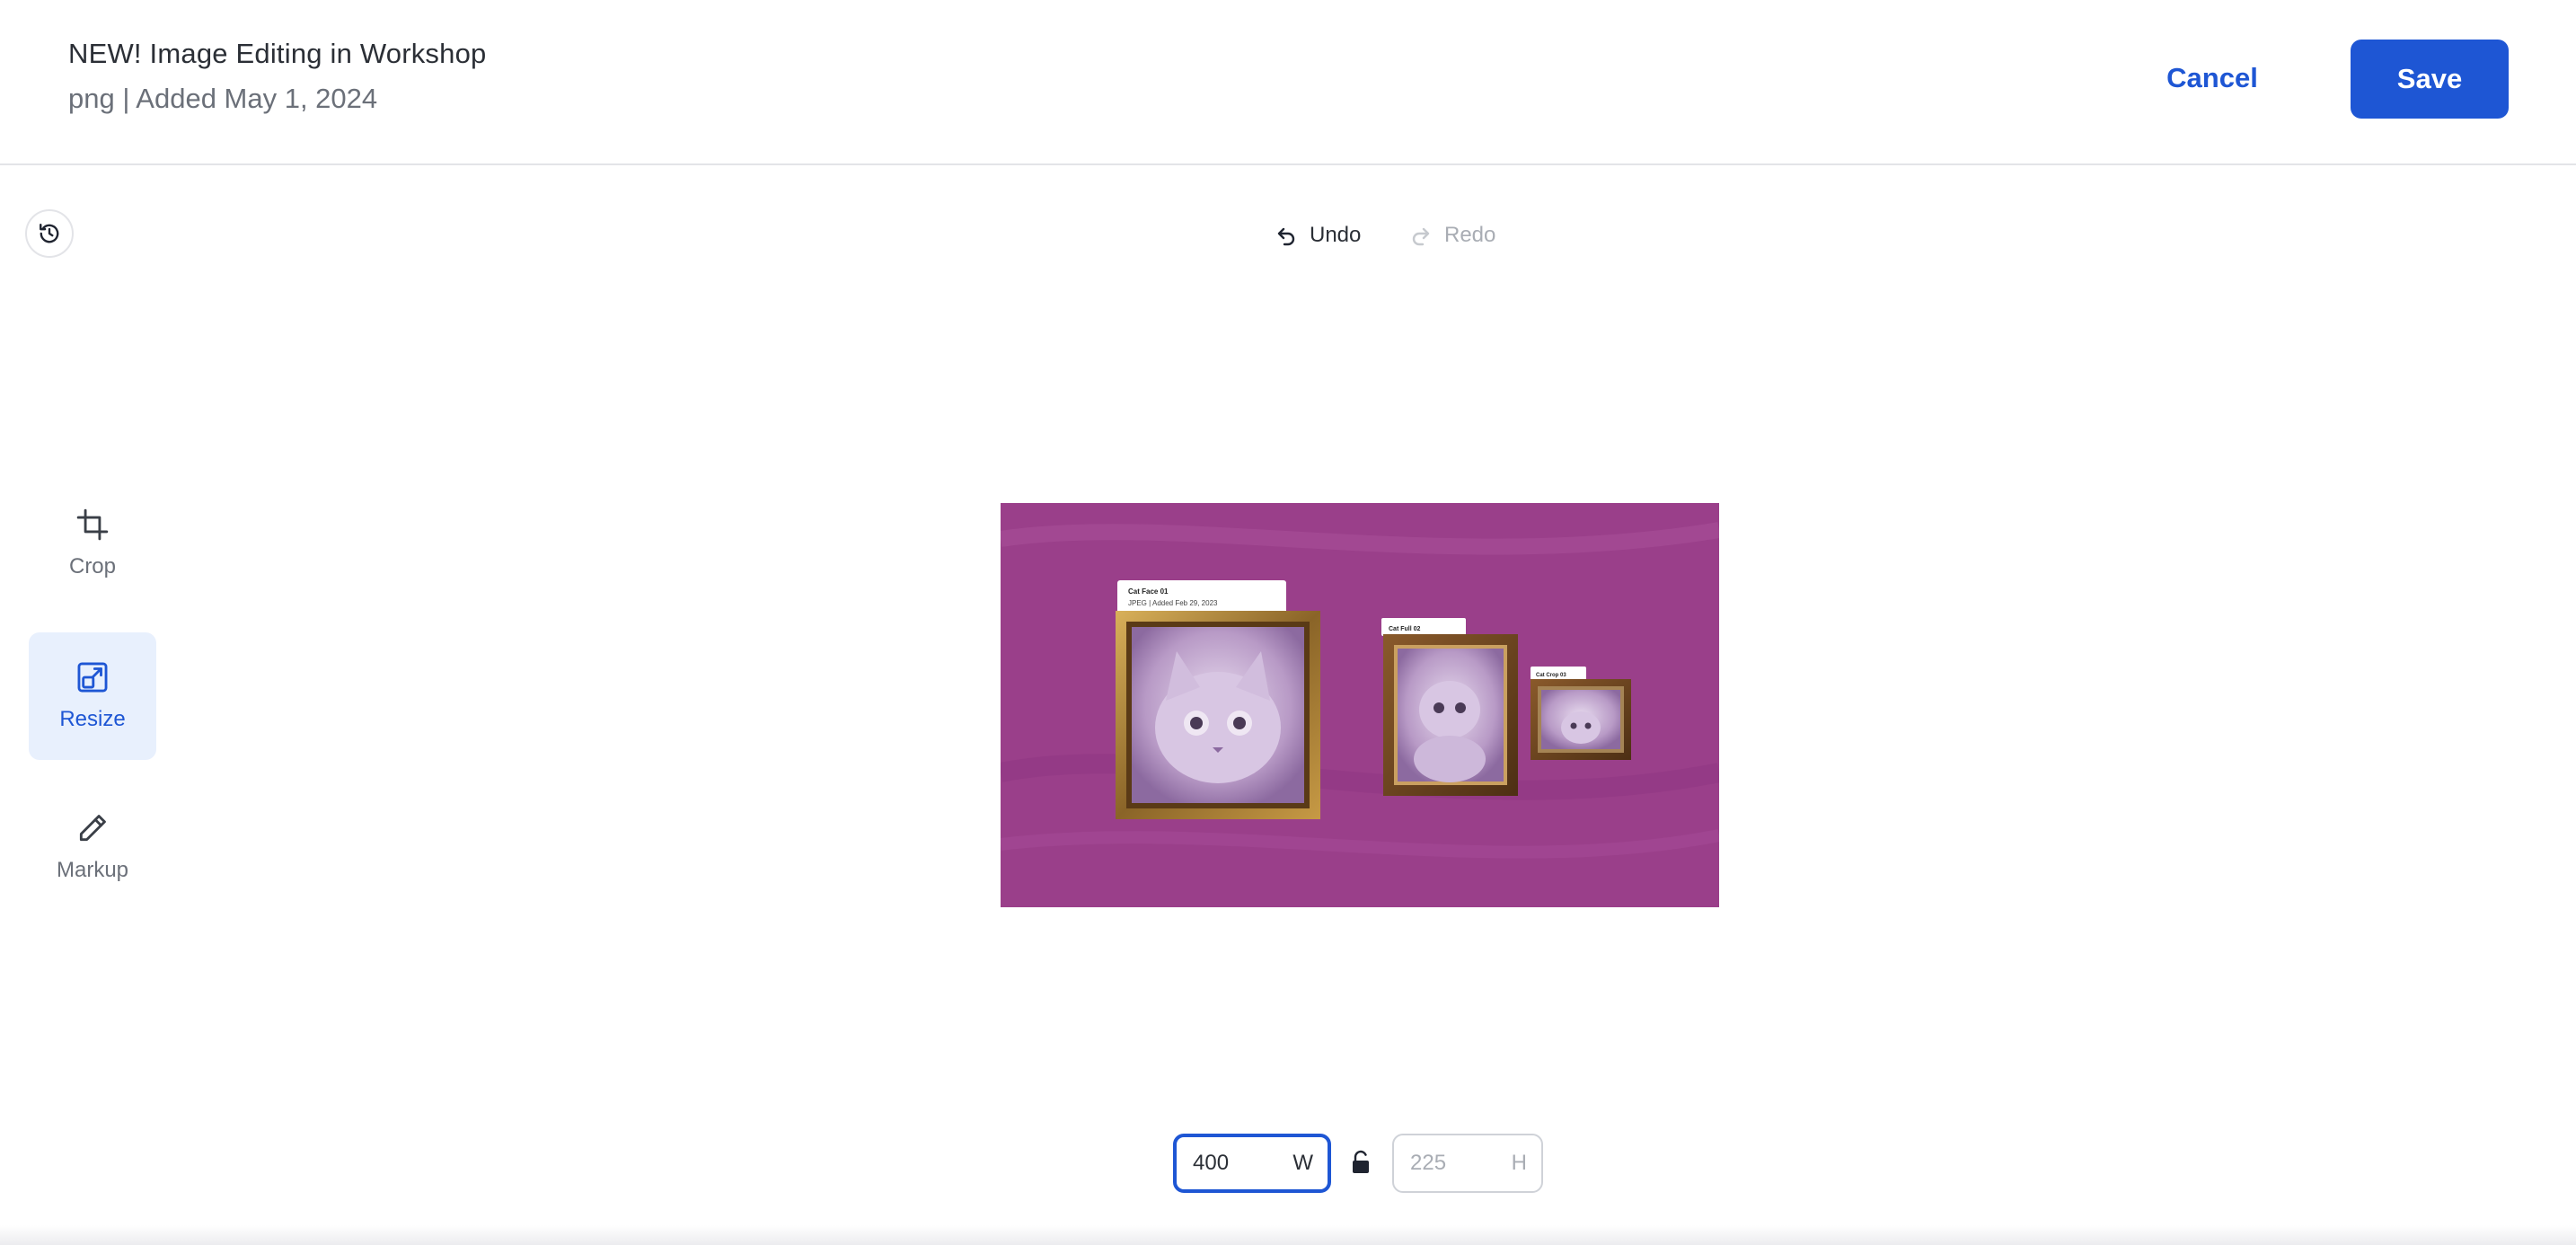  What do you see at coordinates (1218, 699) in the screenshot?
I see `preview-card-1: Cat Face 01 JPEG | Added Feb 29, 2023` at bounding box center [1218, 699].